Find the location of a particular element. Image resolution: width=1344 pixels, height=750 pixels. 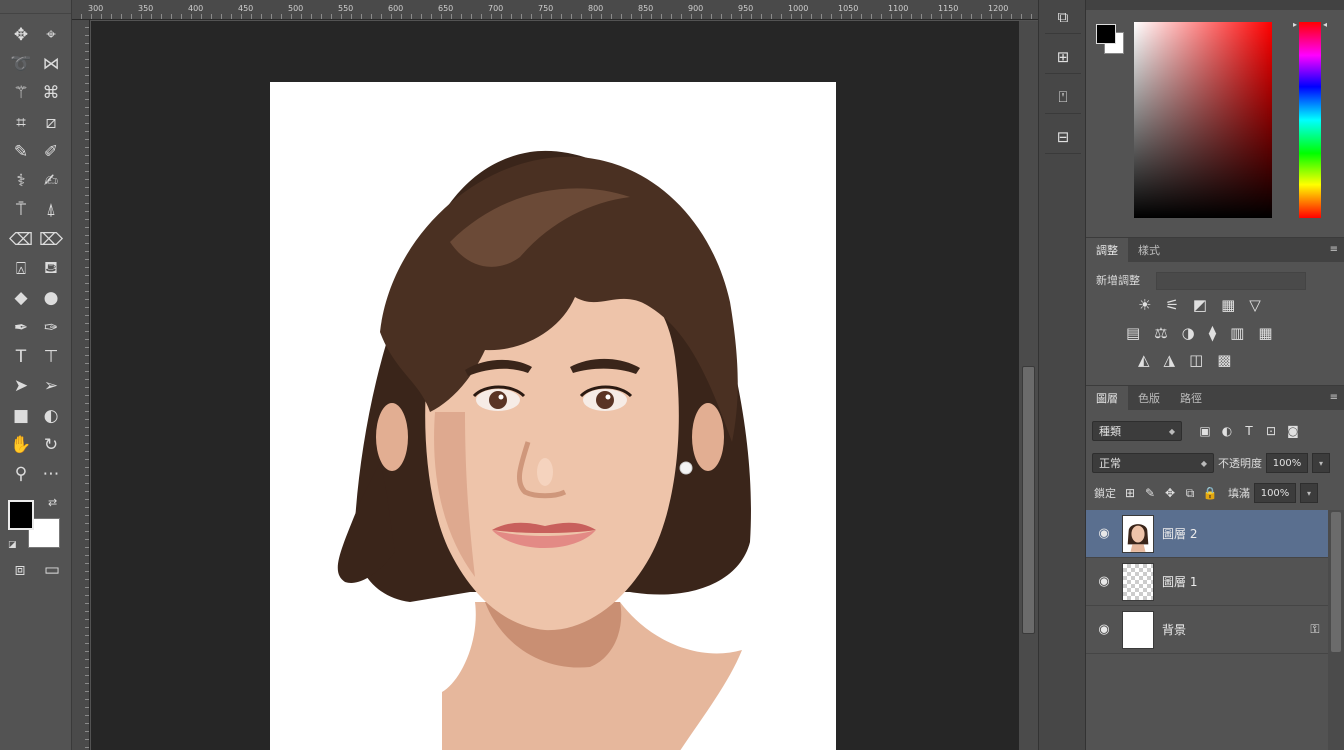

canvas-vertical-scrollbar is located at coordinates (1028, 385).